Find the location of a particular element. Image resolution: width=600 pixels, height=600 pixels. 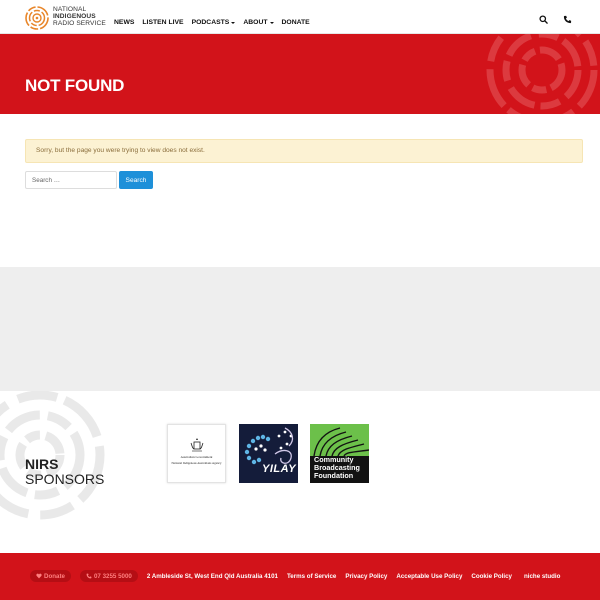

green-pattern-icon is located at coordinates (339, 440).